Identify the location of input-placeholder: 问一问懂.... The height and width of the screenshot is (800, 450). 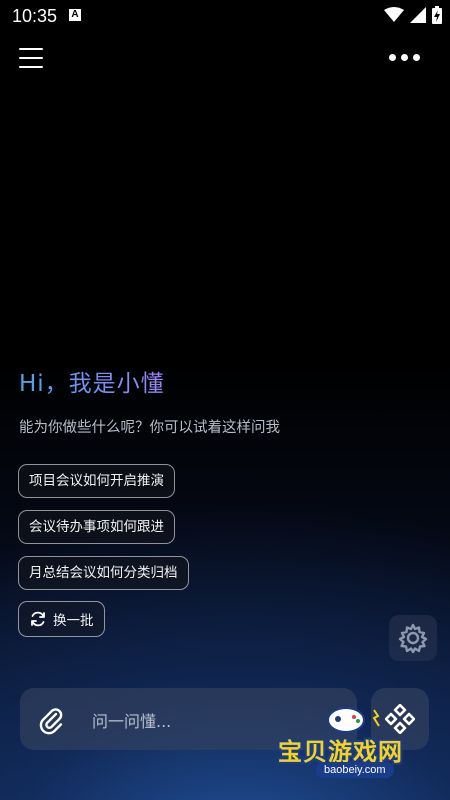
(132, 721).